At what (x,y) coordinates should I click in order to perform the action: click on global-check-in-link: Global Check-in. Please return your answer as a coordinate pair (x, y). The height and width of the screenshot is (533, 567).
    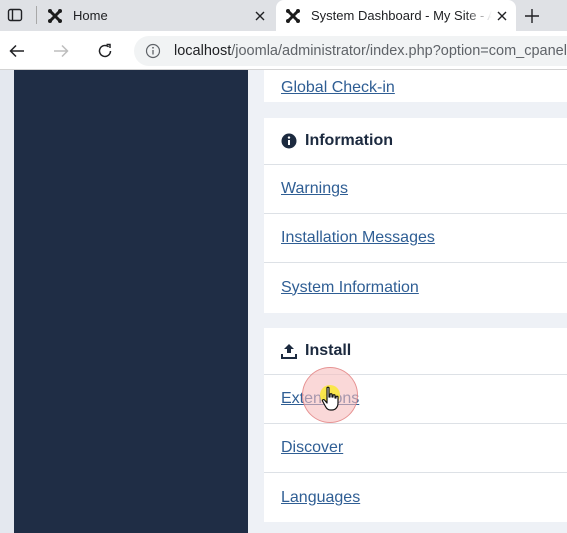
    Looking at the image, I should click on (338, 88).